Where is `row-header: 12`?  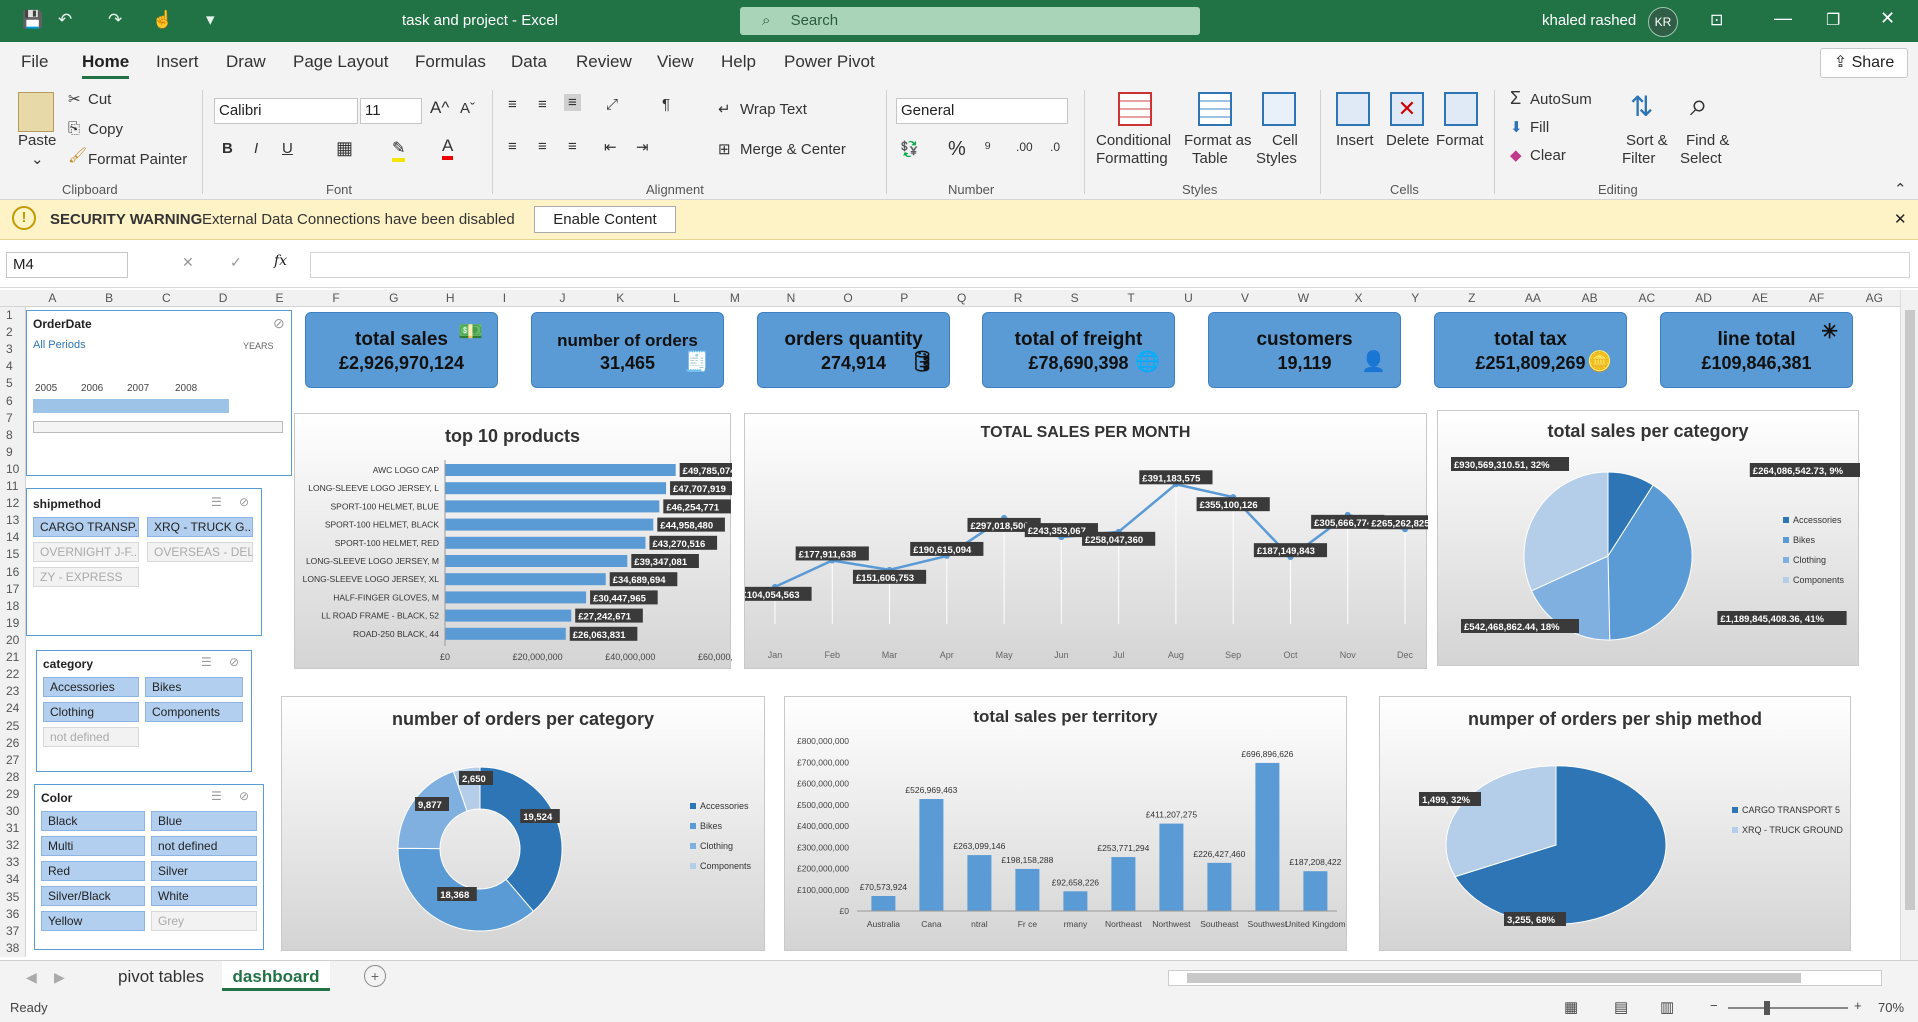
row-header: 12 is located at coordinates (12, 503).